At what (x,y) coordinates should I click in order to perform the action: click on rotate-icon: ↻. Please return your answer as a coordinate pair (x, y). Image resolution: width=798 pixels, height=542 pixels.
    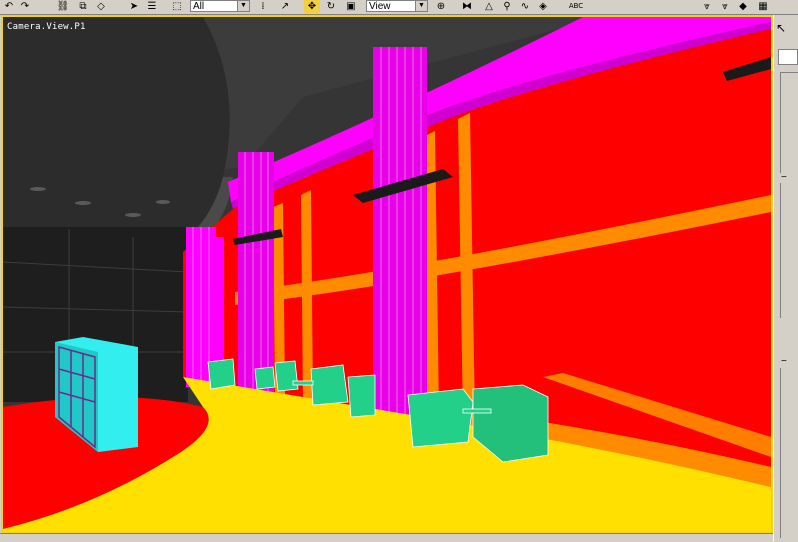
    Looking at the image, I should click on (331, 6).